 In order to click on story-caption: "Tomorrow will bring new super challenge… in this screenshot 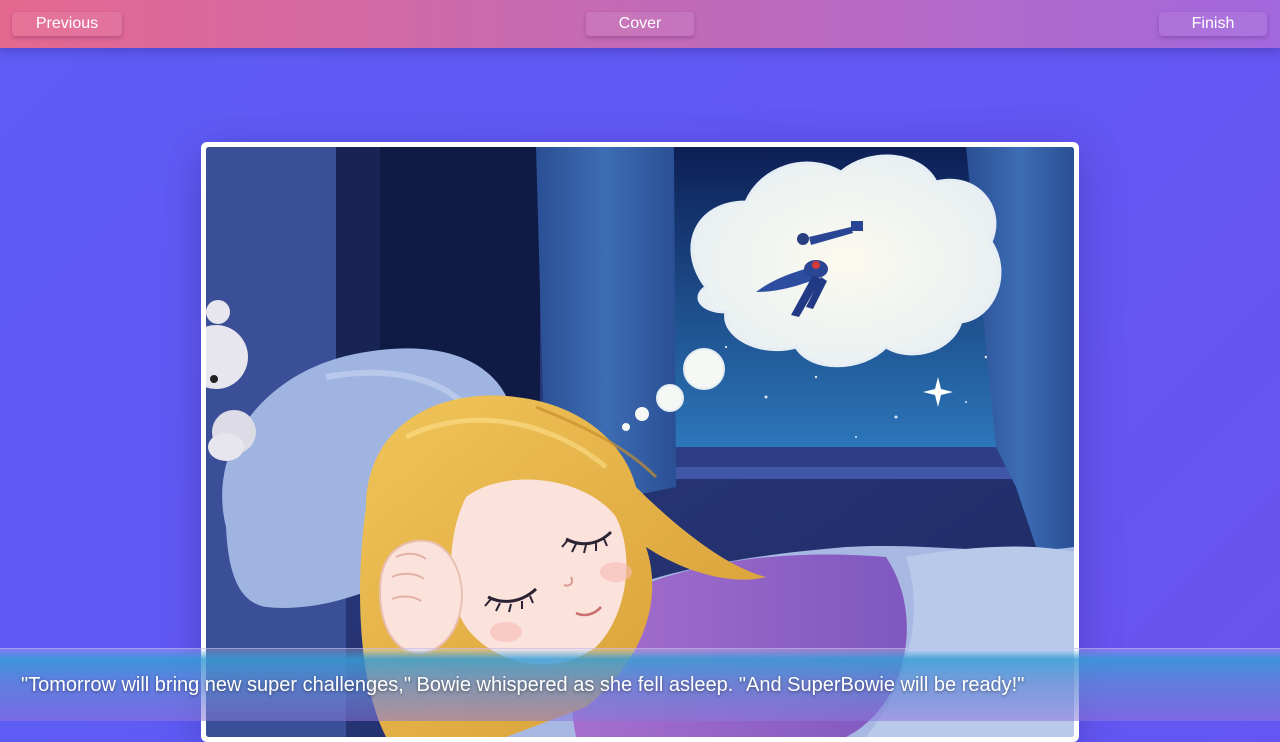, I will do `click(523, 685)`.